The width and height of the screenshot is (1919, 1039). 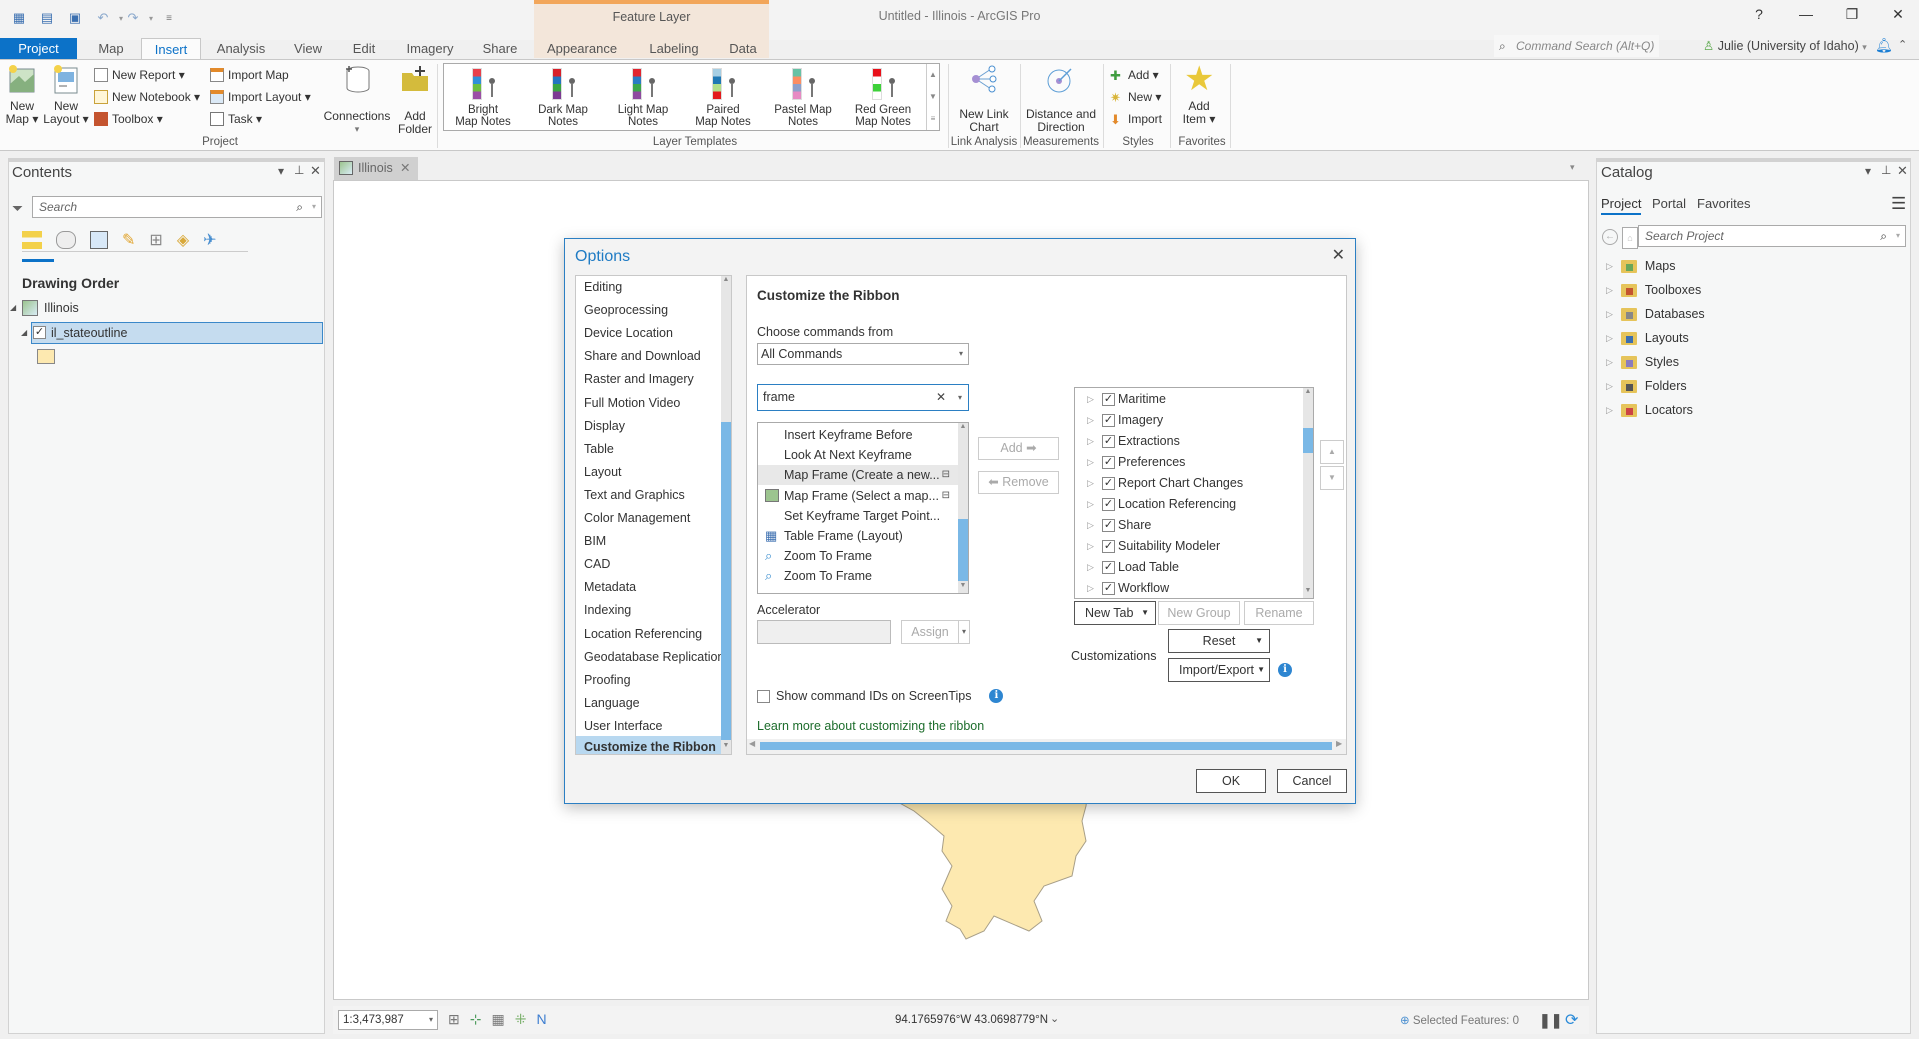 I want to click on command-list-item: Insert Keyframe Before, so click(x=858, y=435).